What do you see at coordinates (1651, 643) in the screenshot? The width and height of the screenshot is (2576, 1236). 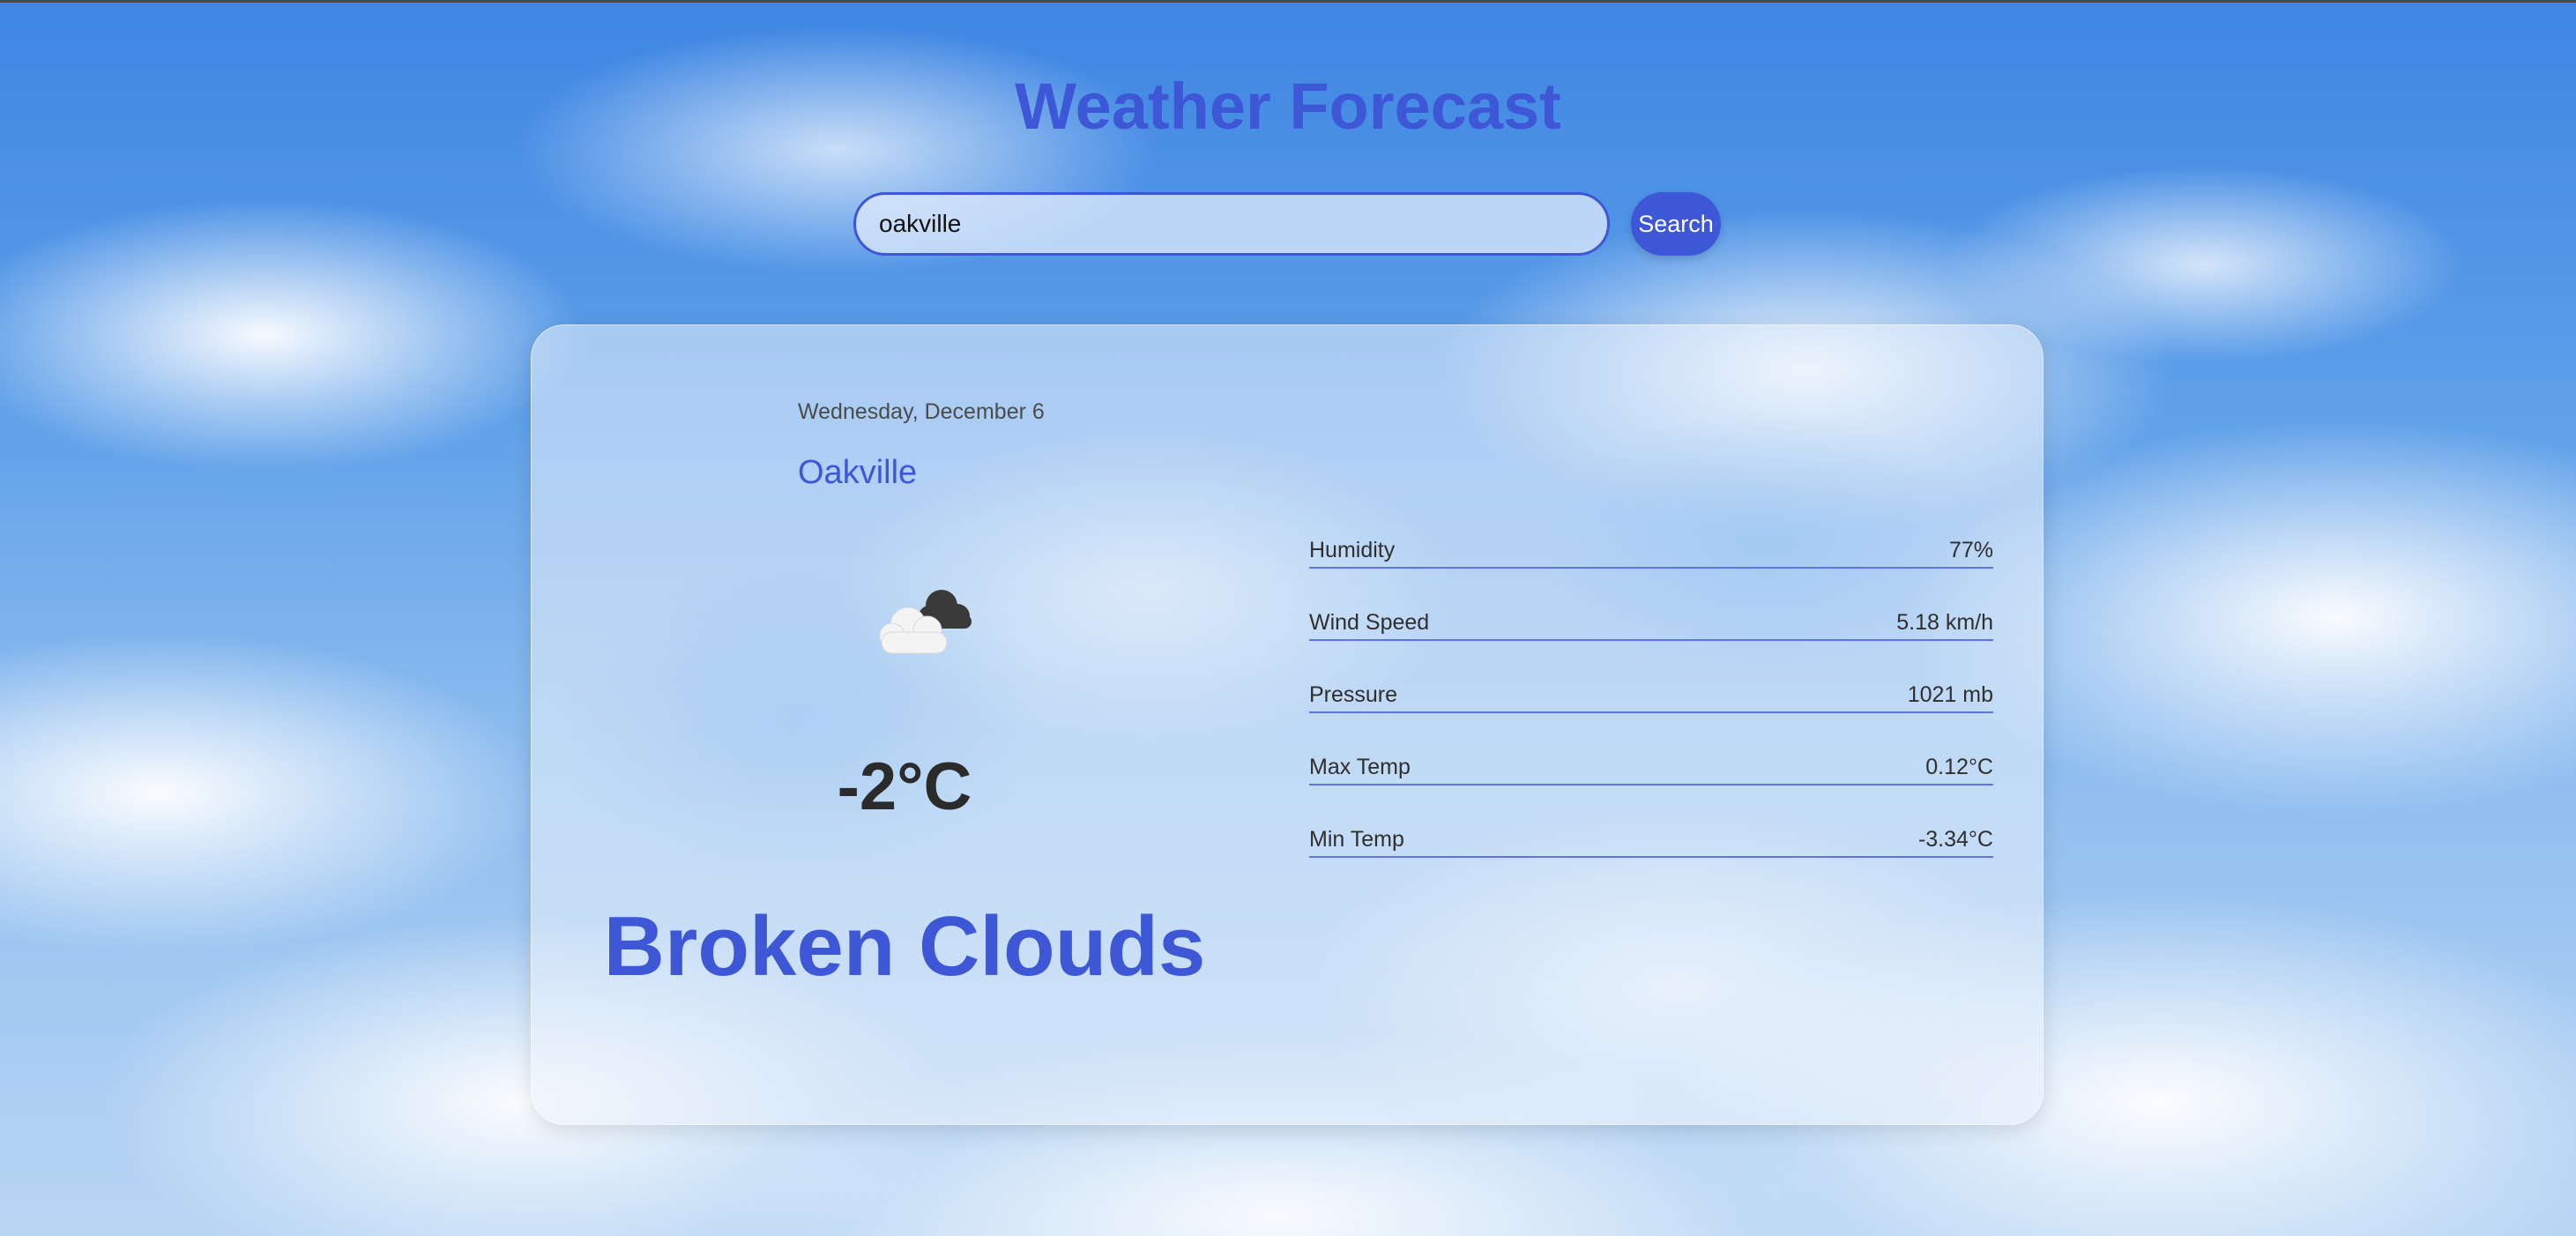 I see `detail-row-wind-speed: Wind Speed 5.18 km/h` at bounding box center [1651, 643].